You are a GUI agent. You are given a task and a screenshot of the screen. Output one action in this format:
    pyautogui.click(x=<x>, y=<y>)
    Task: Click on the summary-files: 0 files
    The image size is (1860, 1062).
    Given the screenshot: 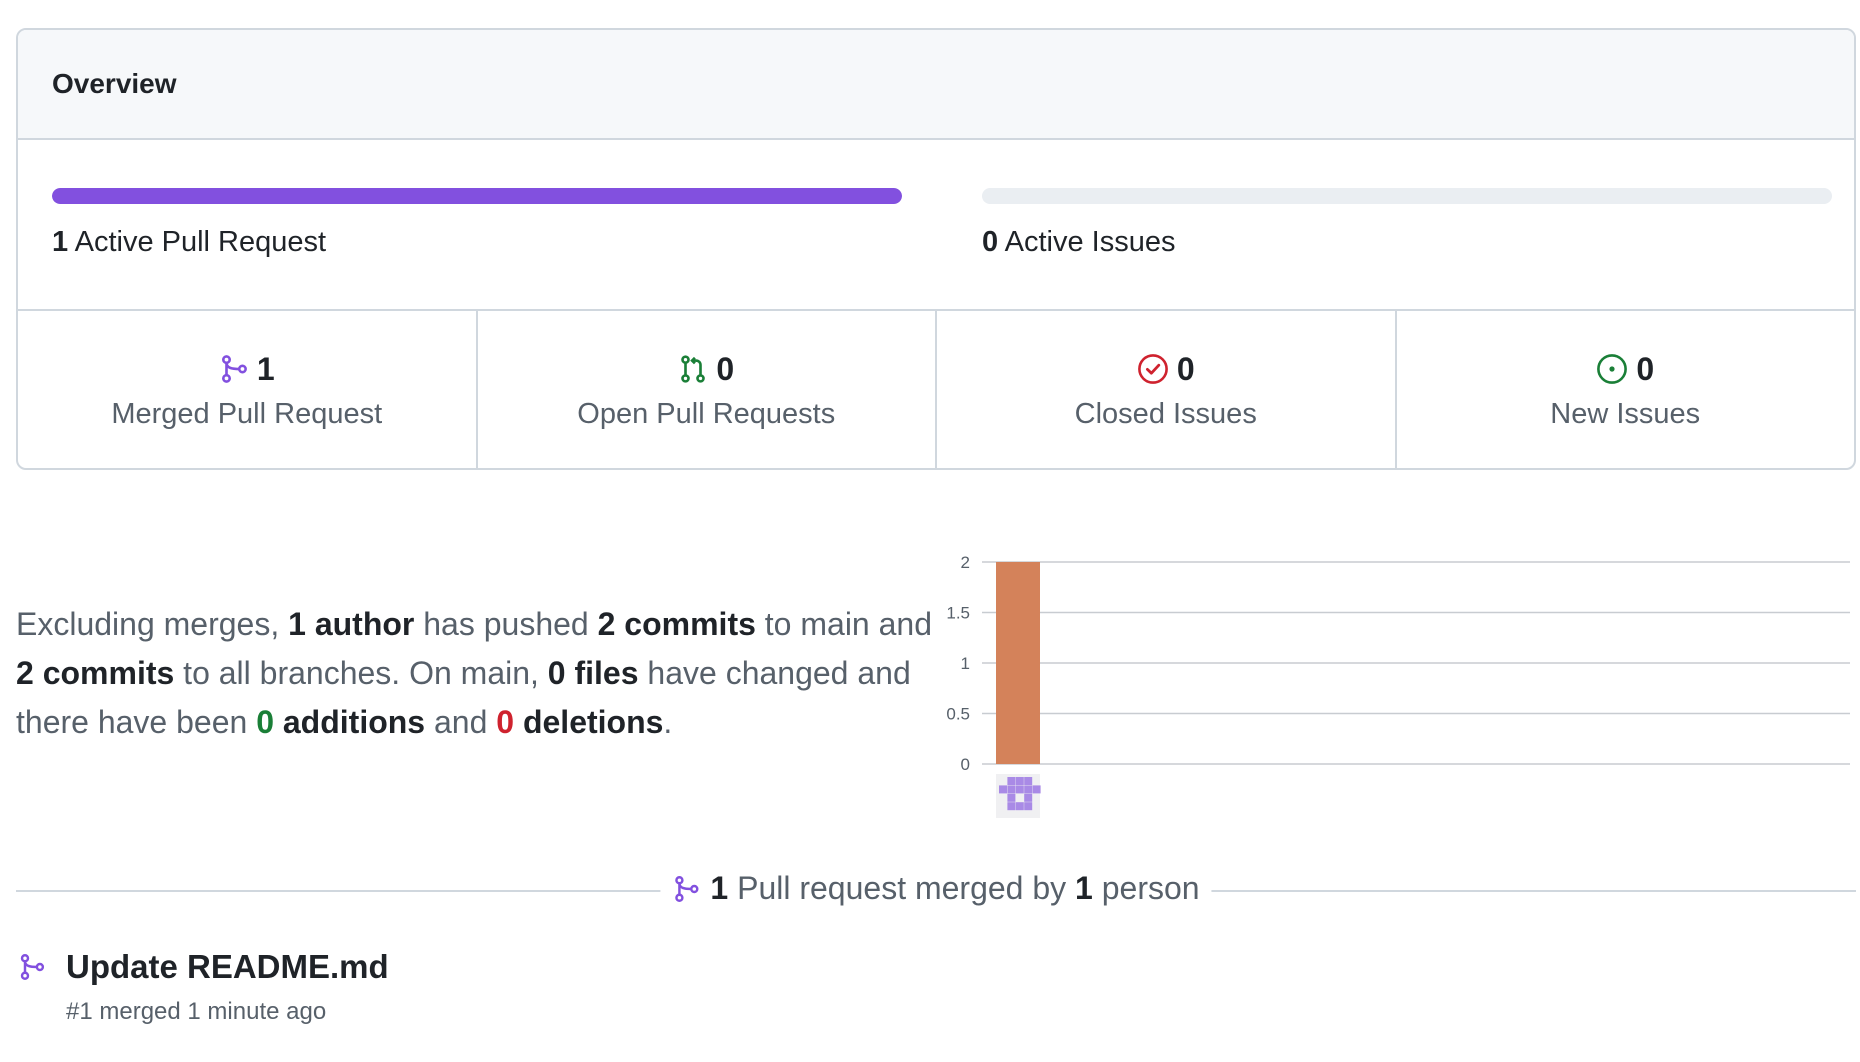 What is the action you would take?
    pyautogui.click(x=593, y=673)
    